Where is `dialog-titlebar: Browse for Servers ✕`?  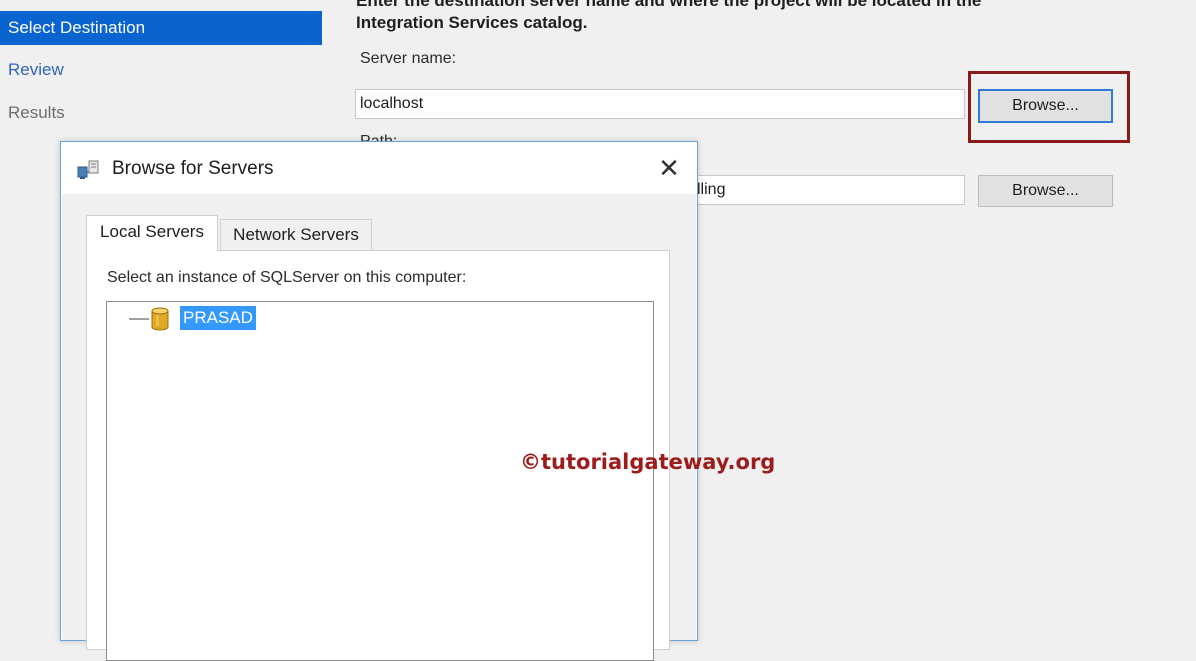 dialog-titlebar: Browse for Servers ✕ is located at coordinates (379, 168).